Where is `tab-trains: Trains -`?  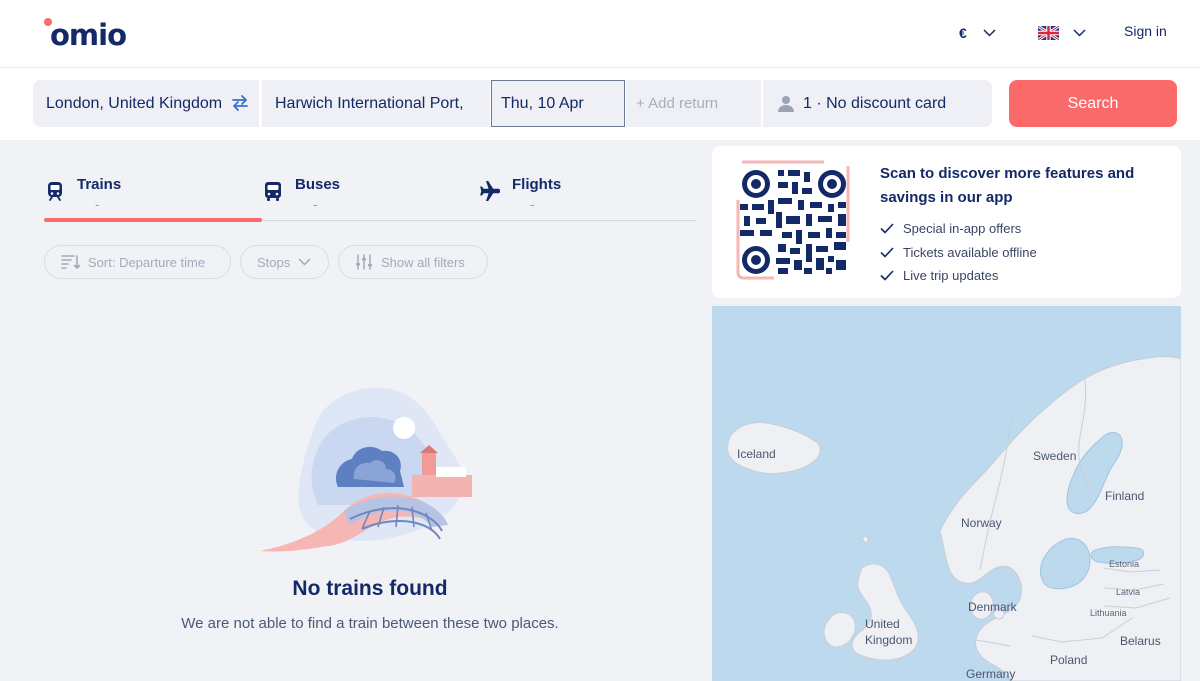
tab-trains: Trains - is located at coordinates (153, 196).